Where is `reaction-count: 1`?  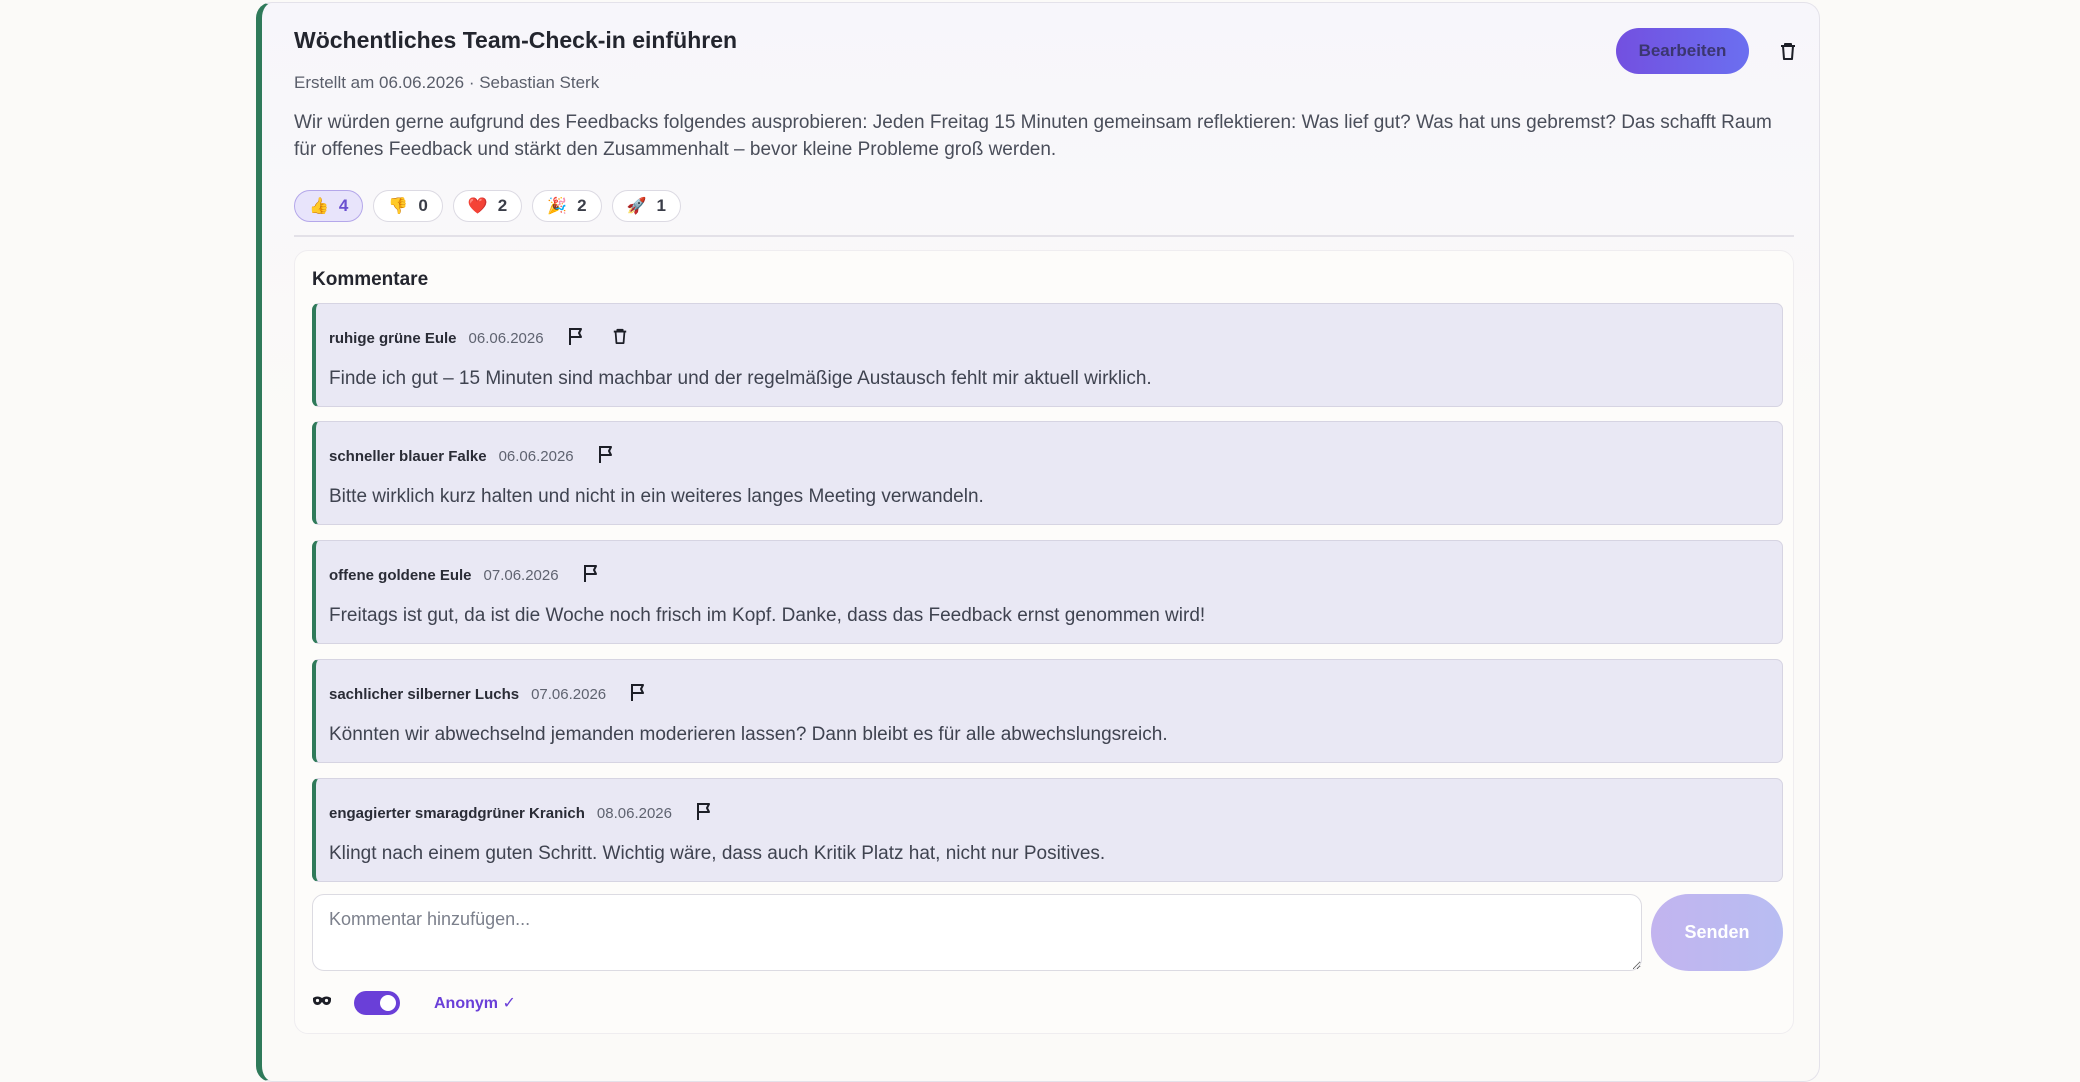
reaction-count: 1 is located at coordinates (661, 205).